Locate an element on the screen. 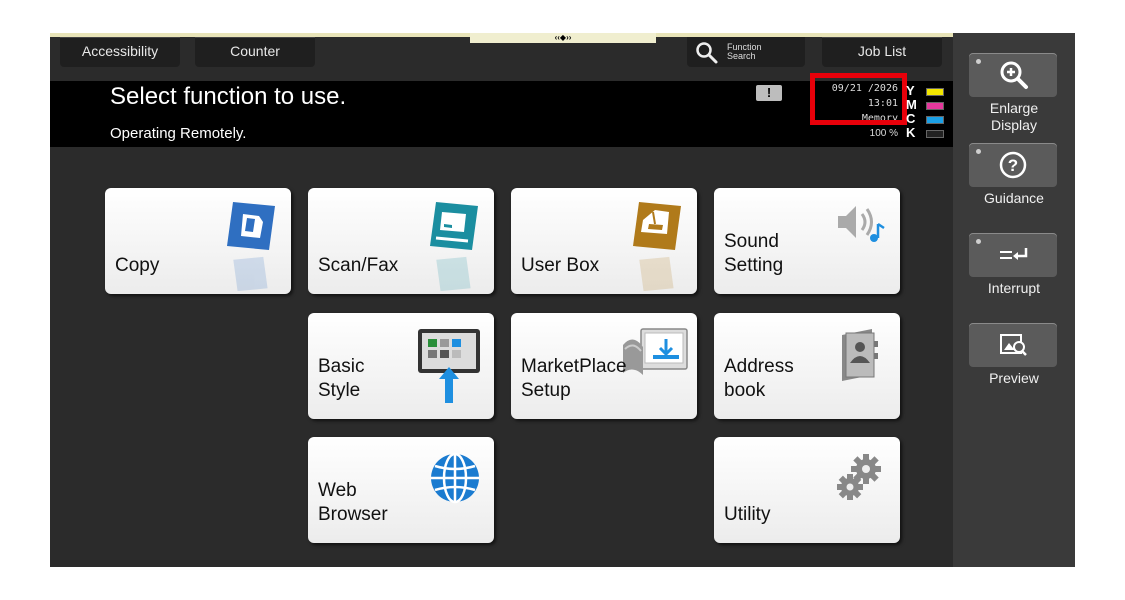 The width and height of the screenshot is (1125, 600). page-title: Select function to use. is located at coordinates (228, 96).